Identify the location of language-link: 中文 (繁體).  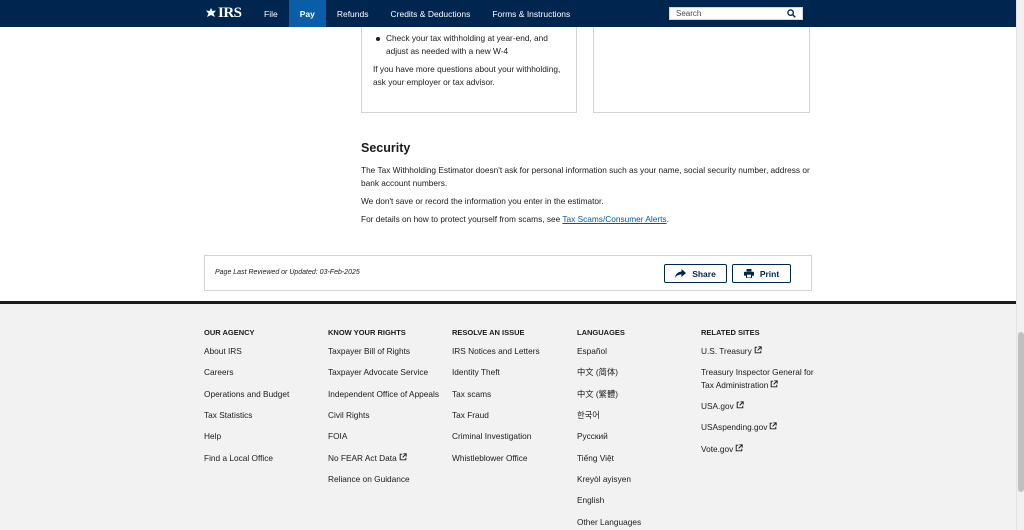
(597, 394).